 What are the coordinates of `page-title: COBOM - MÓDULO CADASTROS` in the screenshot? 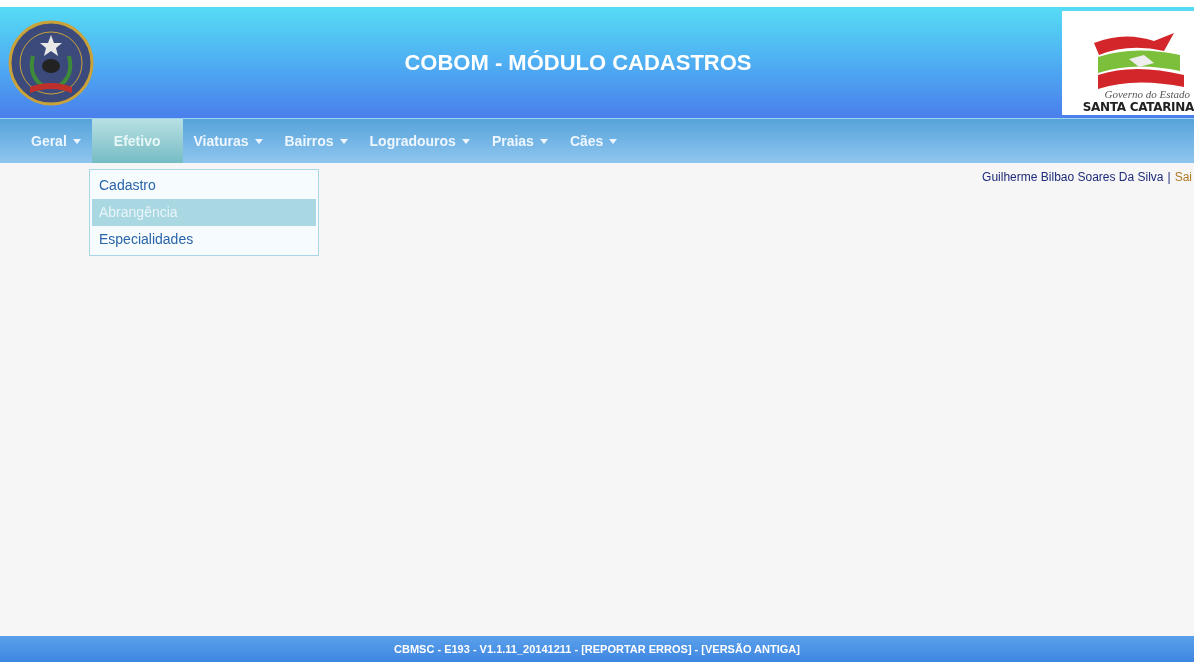 It's located at (578, 63).